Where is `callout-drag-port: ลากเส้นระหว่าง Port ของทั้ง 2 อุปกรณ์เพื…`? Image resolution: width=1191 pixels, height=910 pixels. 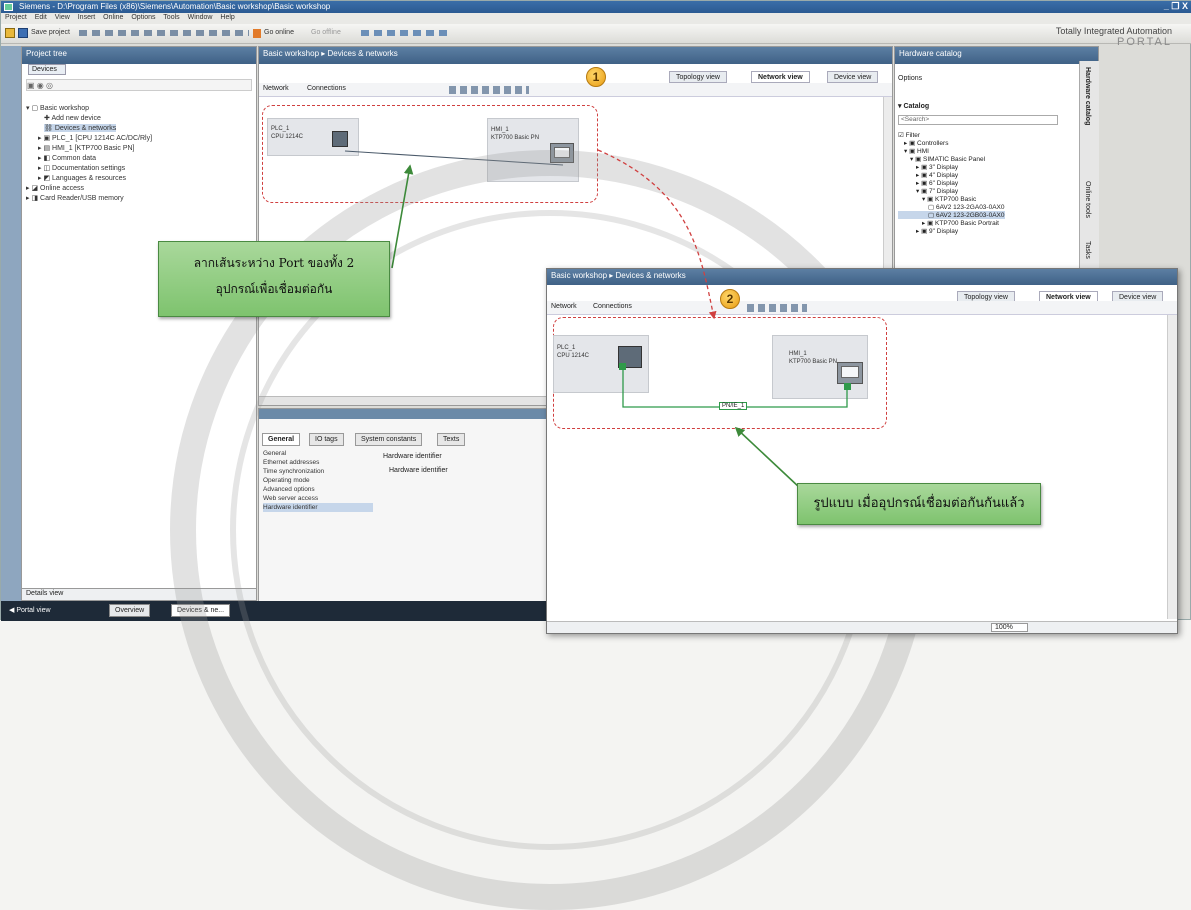
callout-drag-port: ลากเส้นระหว่าง Port ของทั้ง 2 อุปกรณ์เพื… is located at coordinates (274, 279).